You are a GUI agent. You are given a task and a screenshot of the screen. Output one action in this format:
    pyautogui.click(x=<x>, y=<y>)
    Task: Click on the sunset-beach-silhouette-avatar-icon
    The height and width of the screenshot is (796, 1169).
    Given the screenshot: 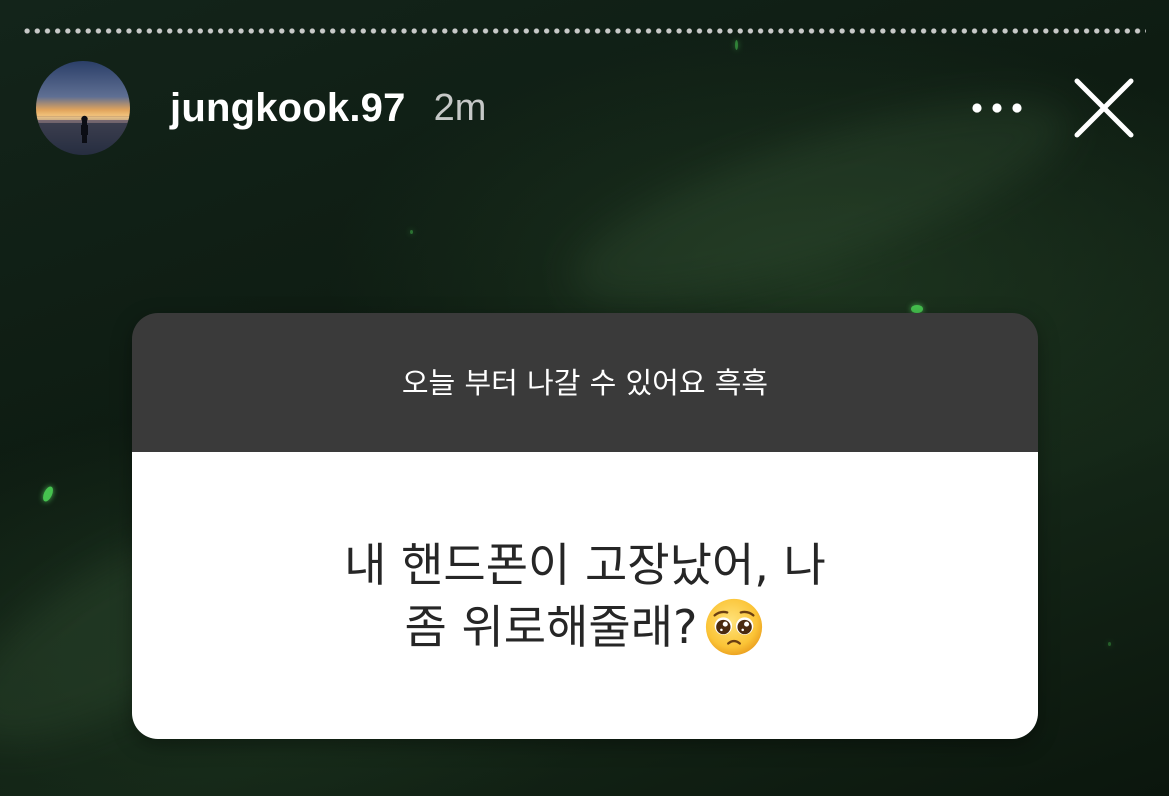 What is the action you would take?
    pyautogui.click(x=83, y=108)
    